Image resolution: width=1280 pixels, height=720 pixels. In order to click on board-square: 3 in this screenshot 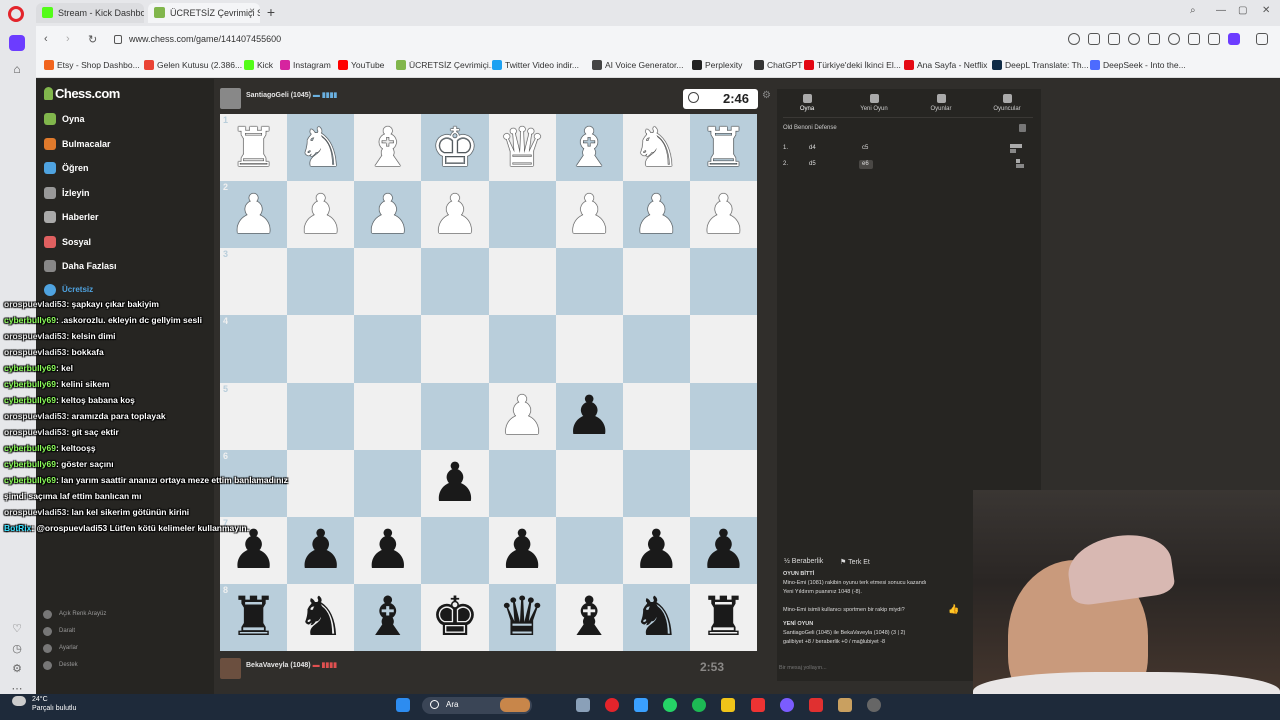, I will do `click(254, 282)`.